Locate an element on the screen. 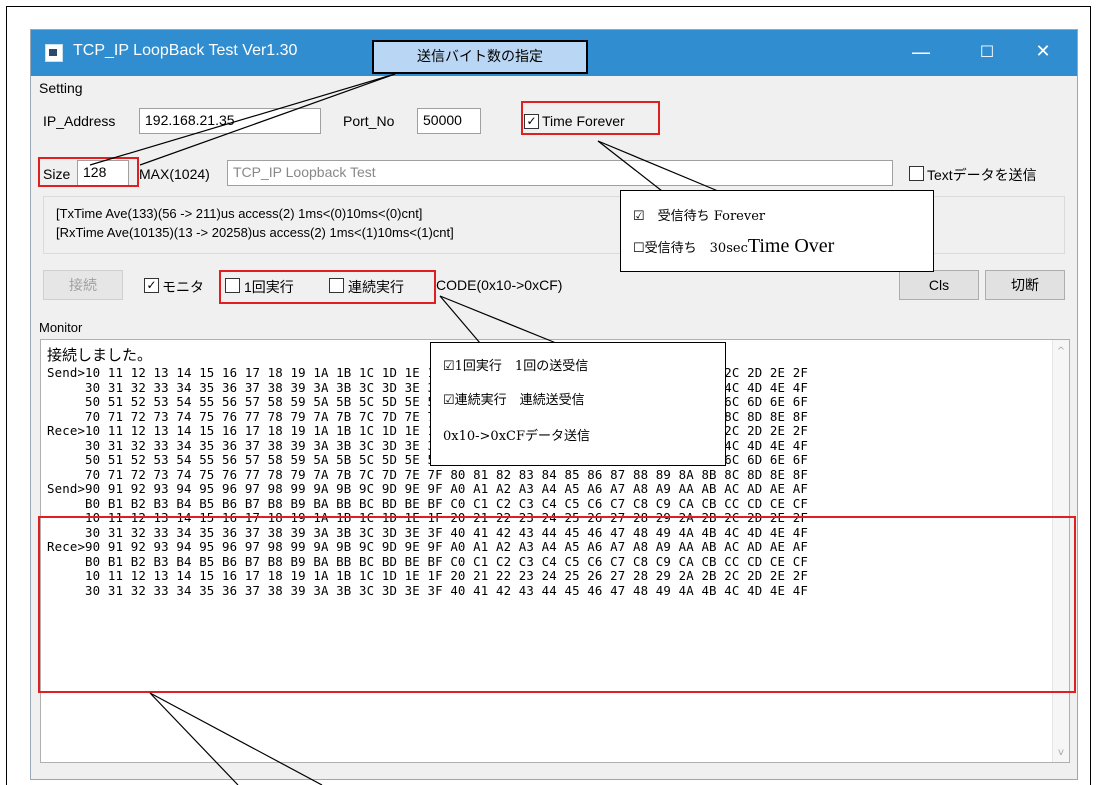  cls-button: Cls is located at coordinates (939, 285).